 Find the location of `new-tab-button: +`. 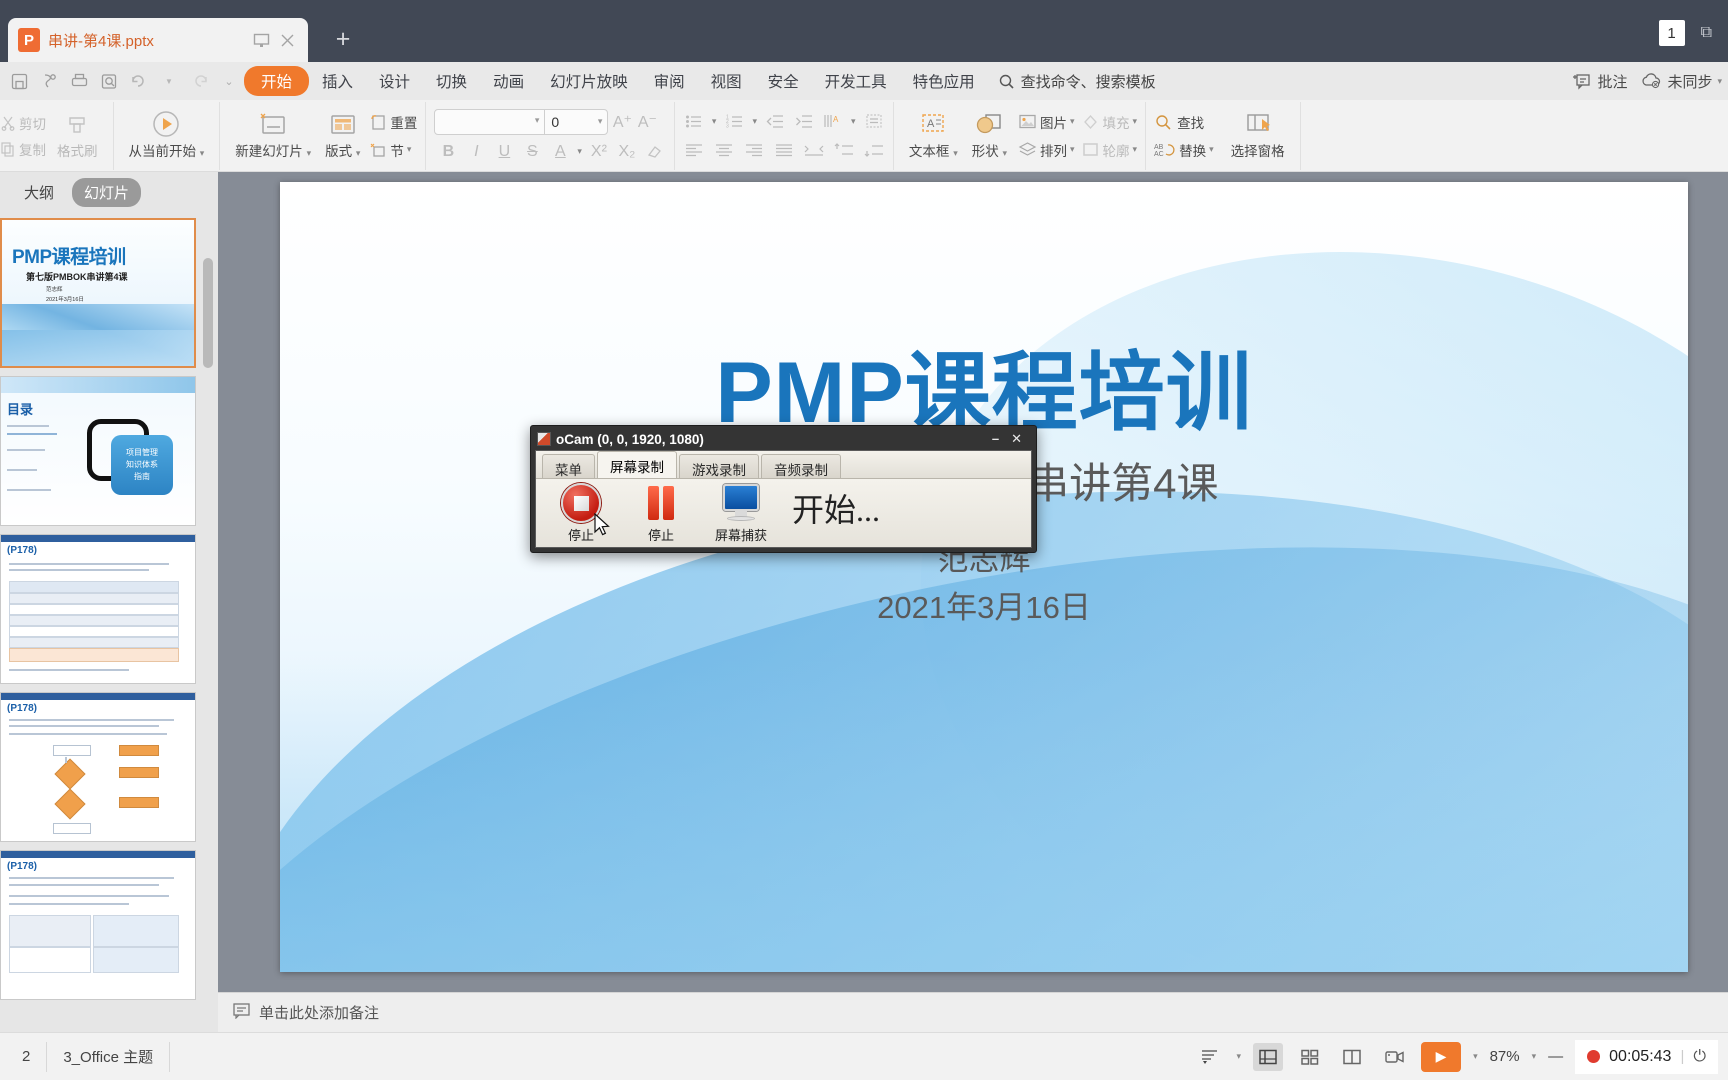

new-tab-button: + is located at coordinates (343, 41).